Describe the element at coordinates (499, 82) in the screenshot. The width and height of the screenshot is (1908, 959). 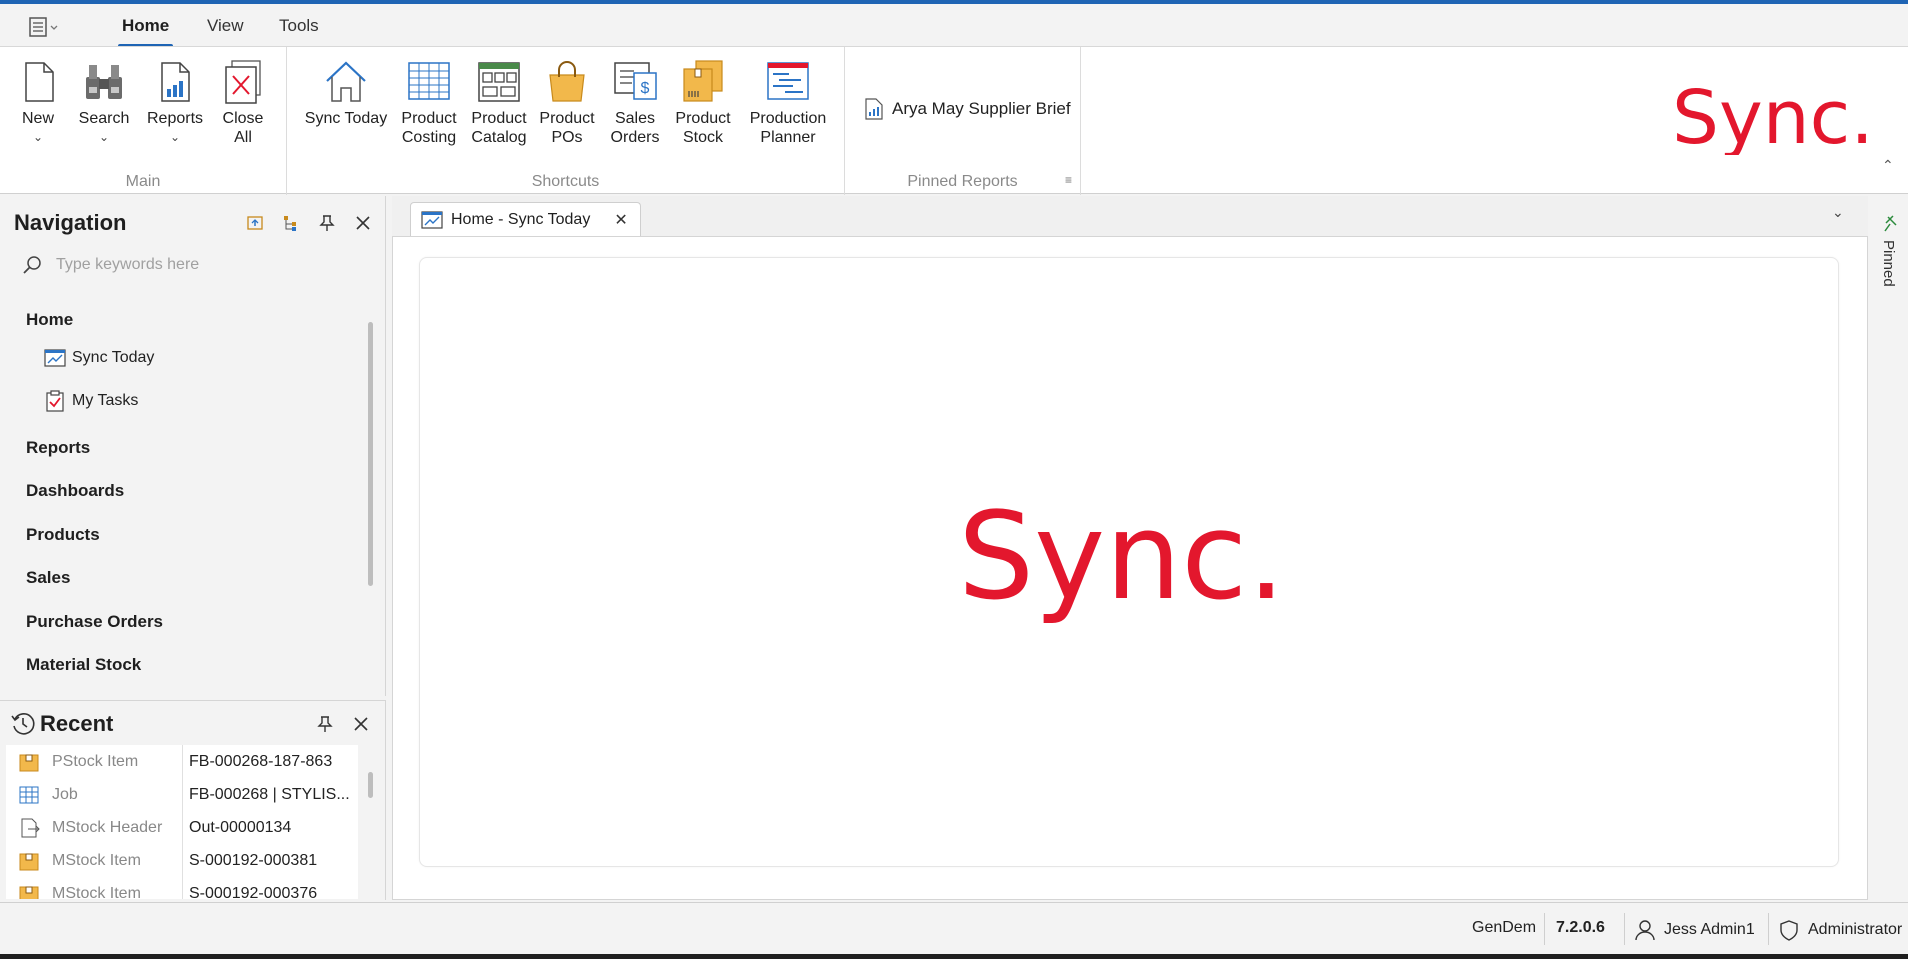
I see `catalog-icon` at that location.